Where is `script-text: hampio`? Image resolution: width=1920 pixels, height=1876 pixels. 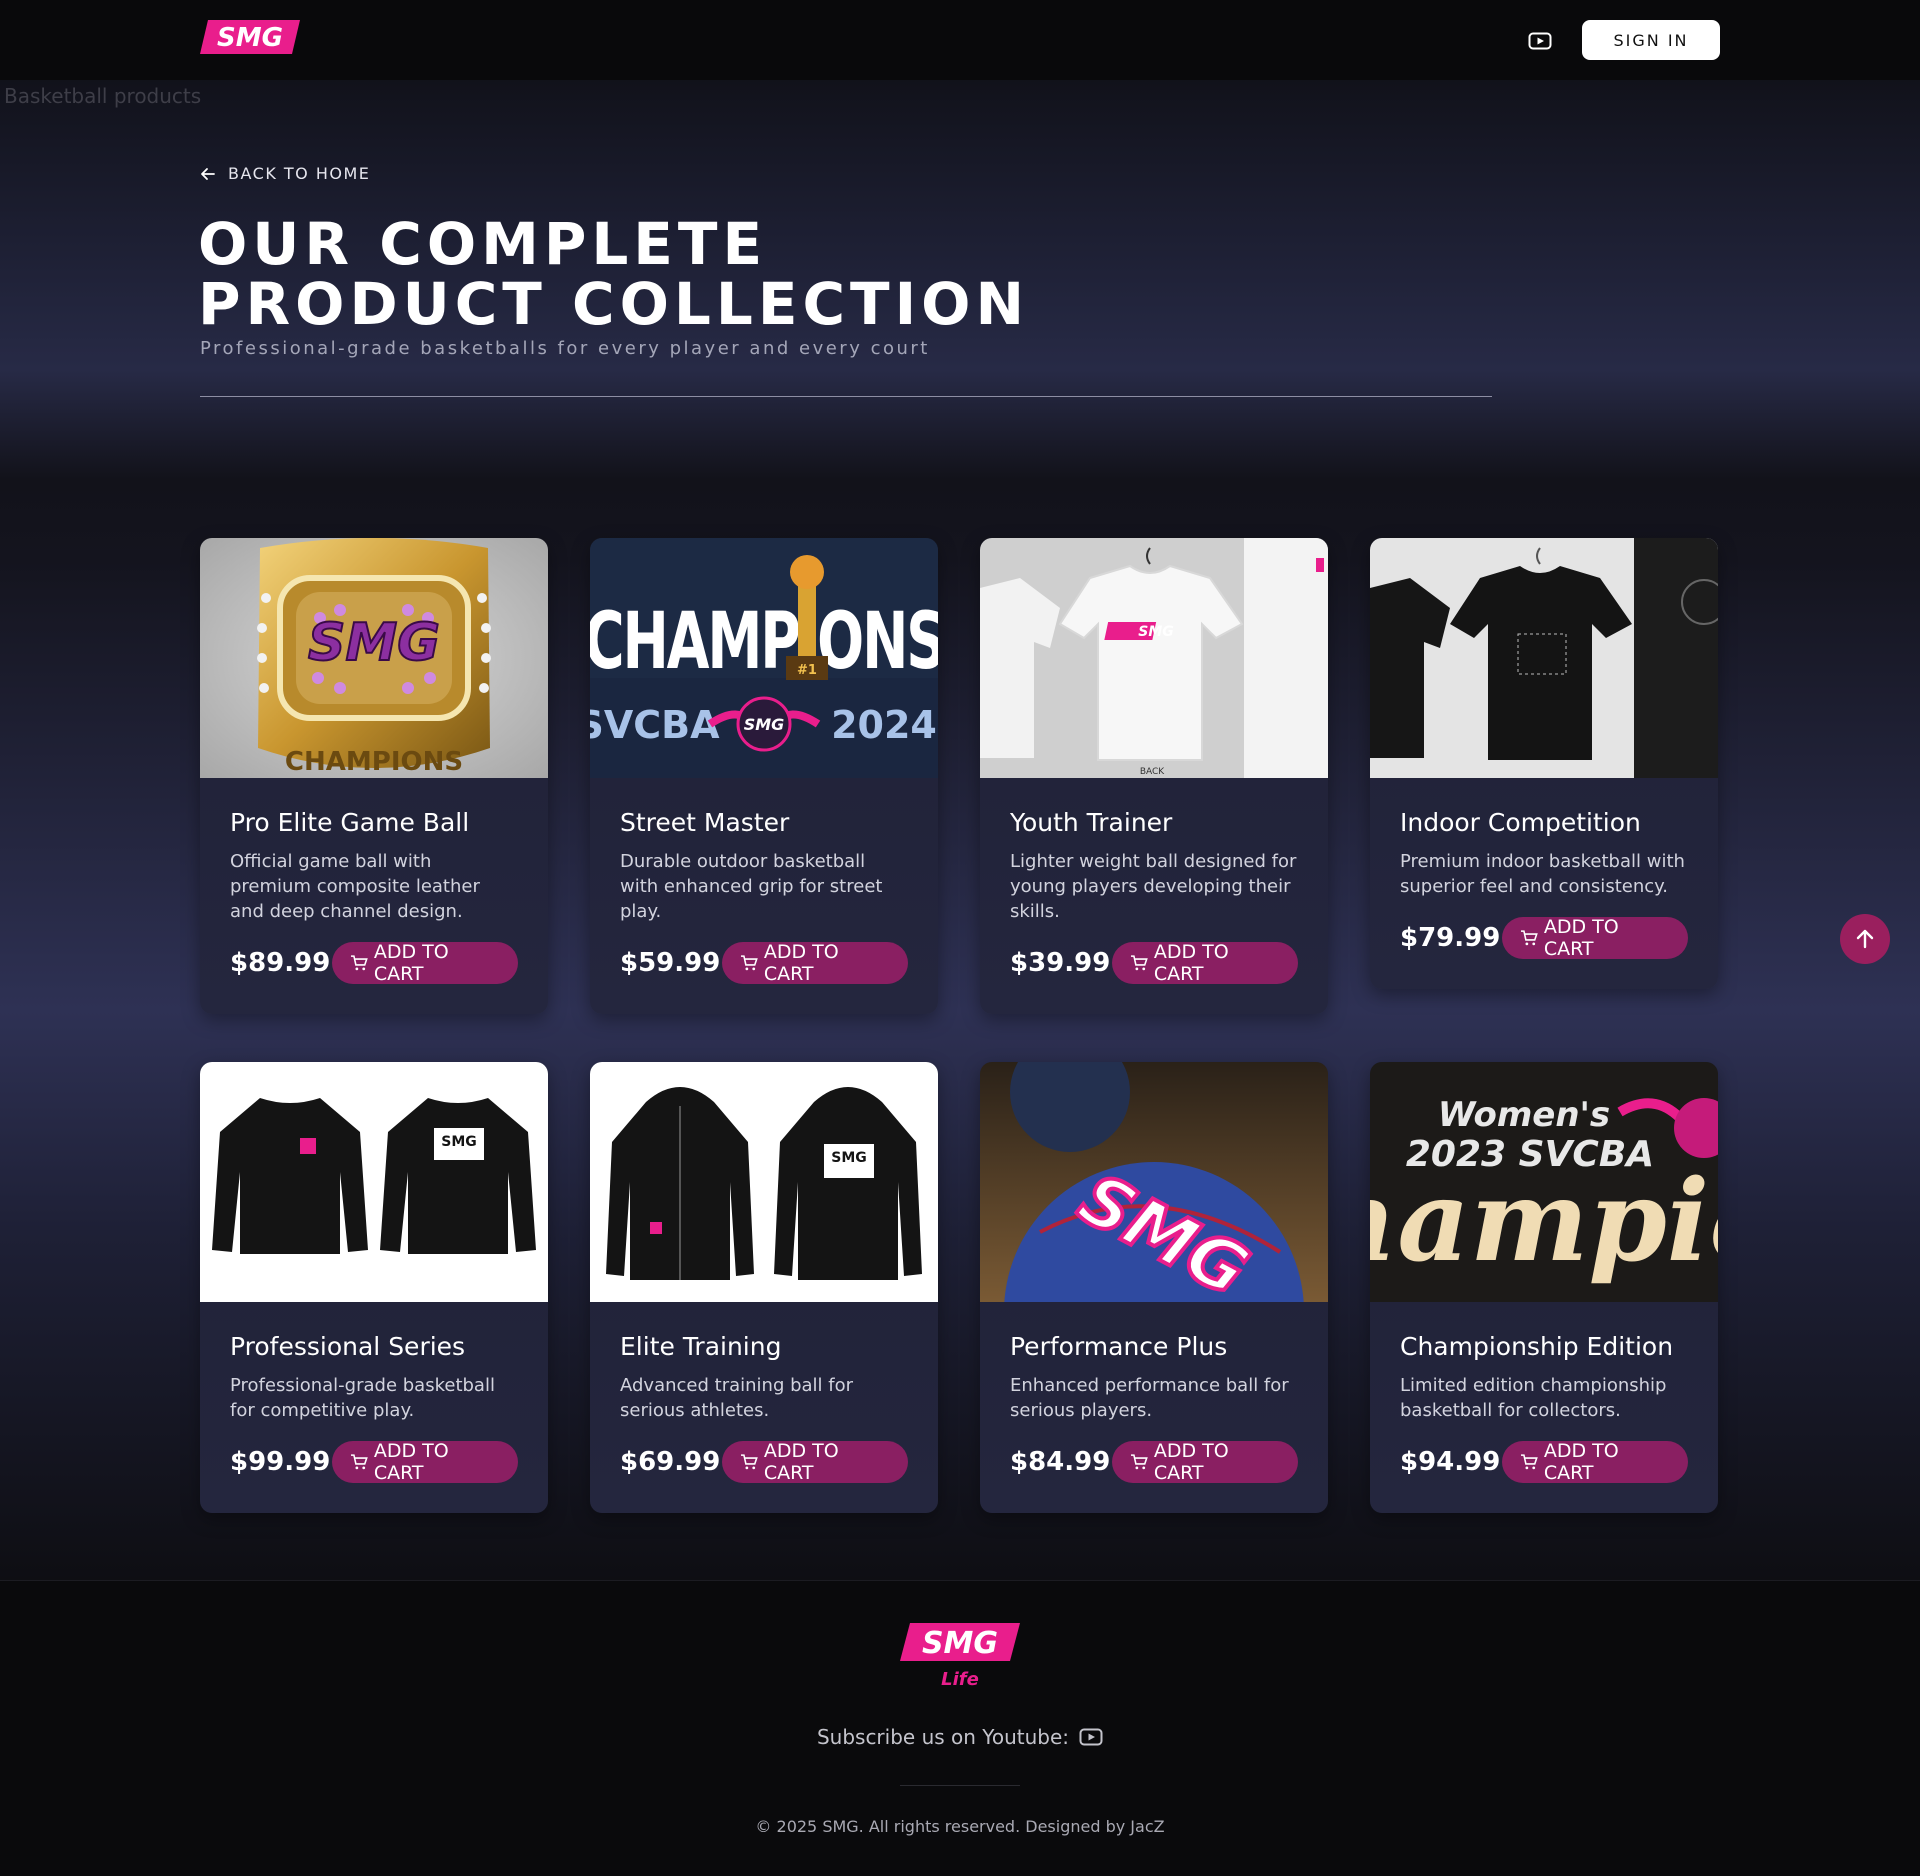
script-text: hampio is located at coordinates (1544, 1221).